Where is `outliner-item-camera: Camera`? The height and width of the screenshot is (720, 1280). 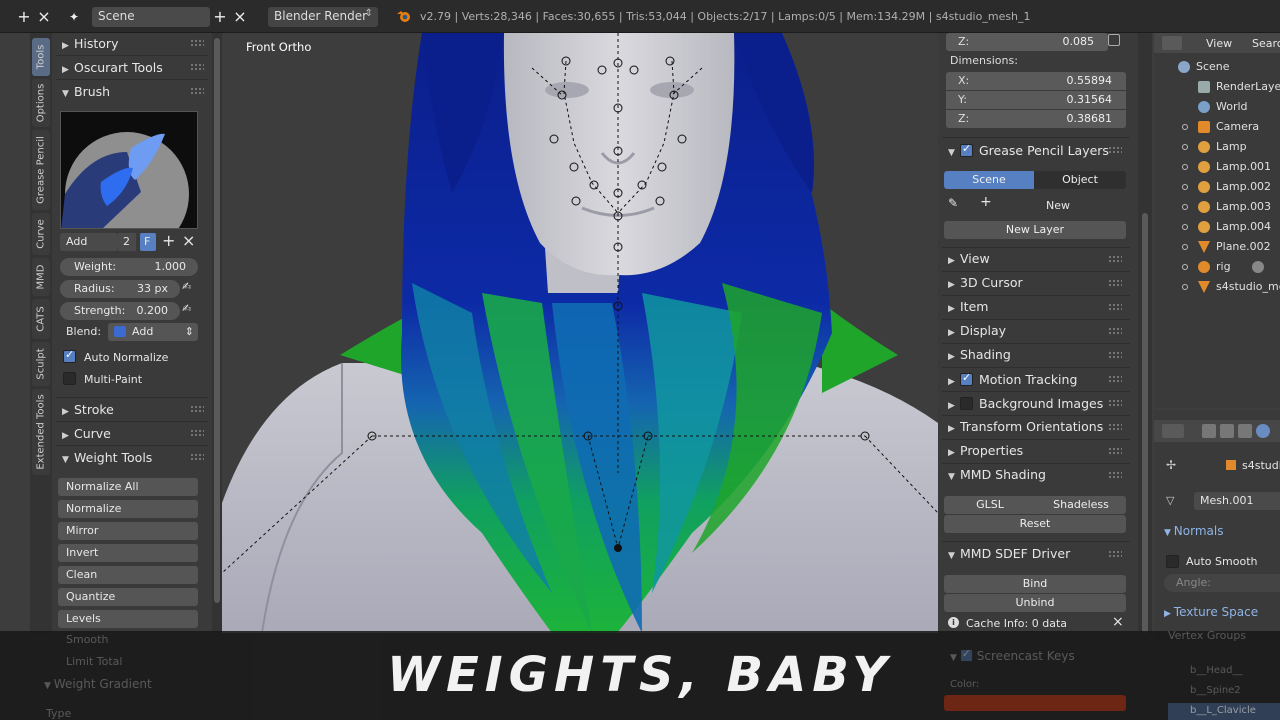
outliner-item-camera: Camera is located at coordinates (1217, 127).